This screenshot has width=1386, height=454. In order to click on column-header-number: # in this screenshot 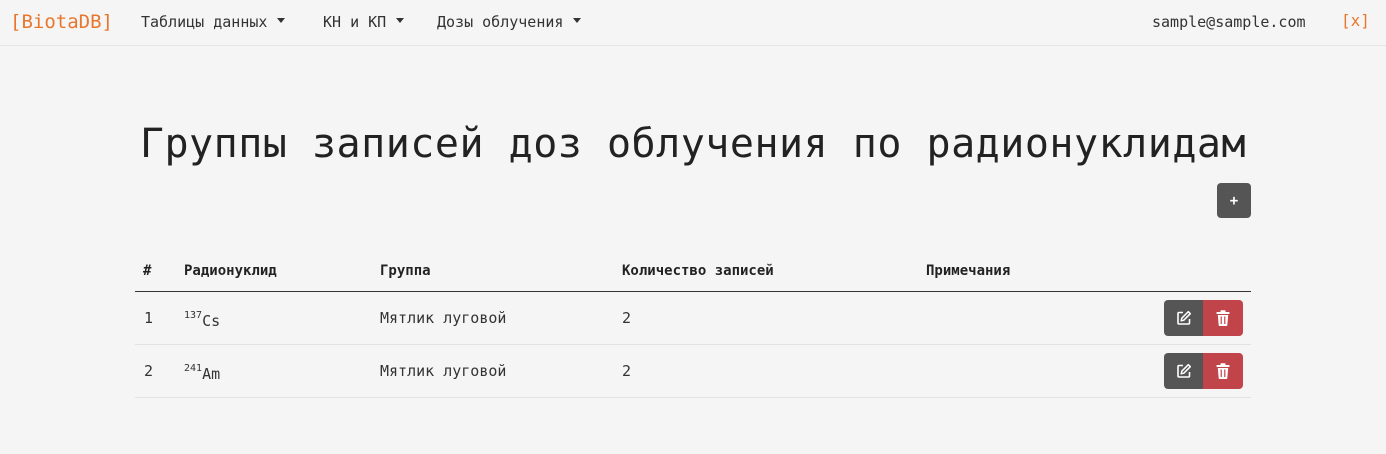, I will do `click(147, 271)`.